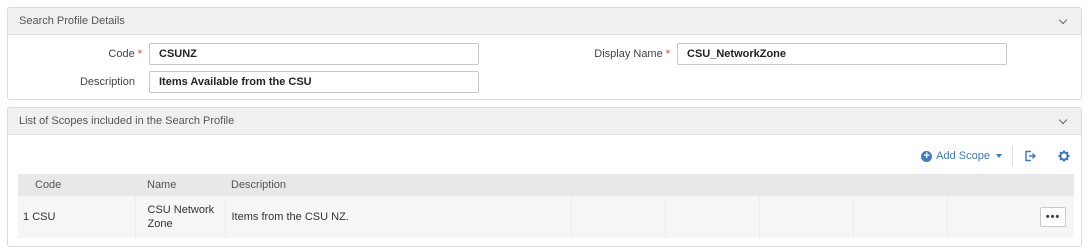 The image size is (1090, 252). What do you see at coordinates (314, 82) in the screenshot?
I see `description-field: Items Available from the CSU` at bounding box center [314, 82].